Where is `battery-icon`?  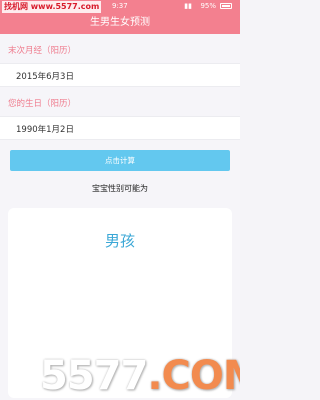
battery-icon is located at coordinates (226, 6).